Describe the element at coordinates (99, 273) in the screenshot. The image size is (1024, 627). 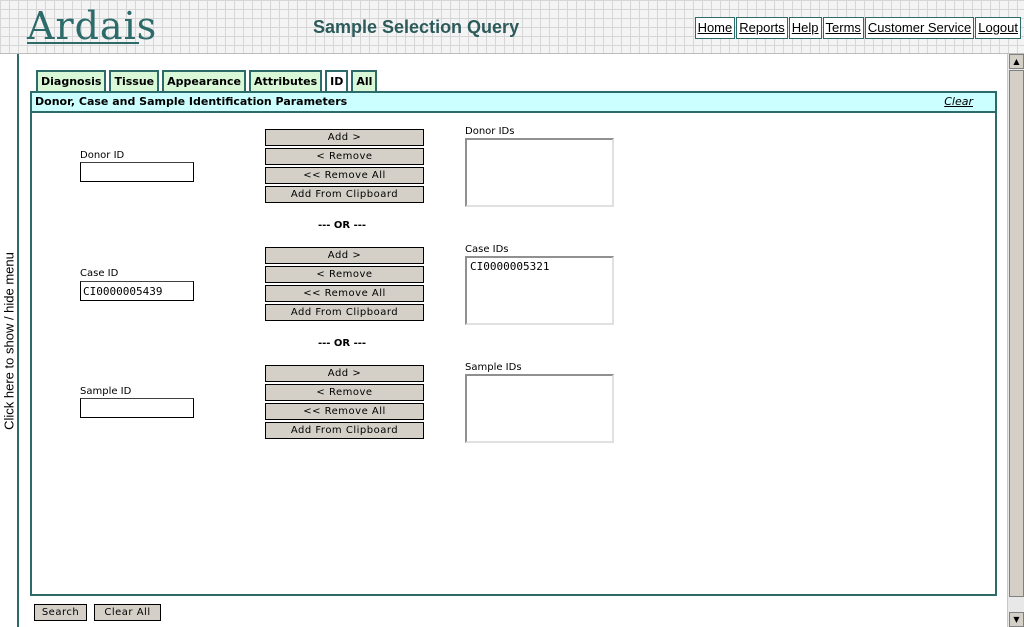
I see `case-id-label: Case ID` at that location.